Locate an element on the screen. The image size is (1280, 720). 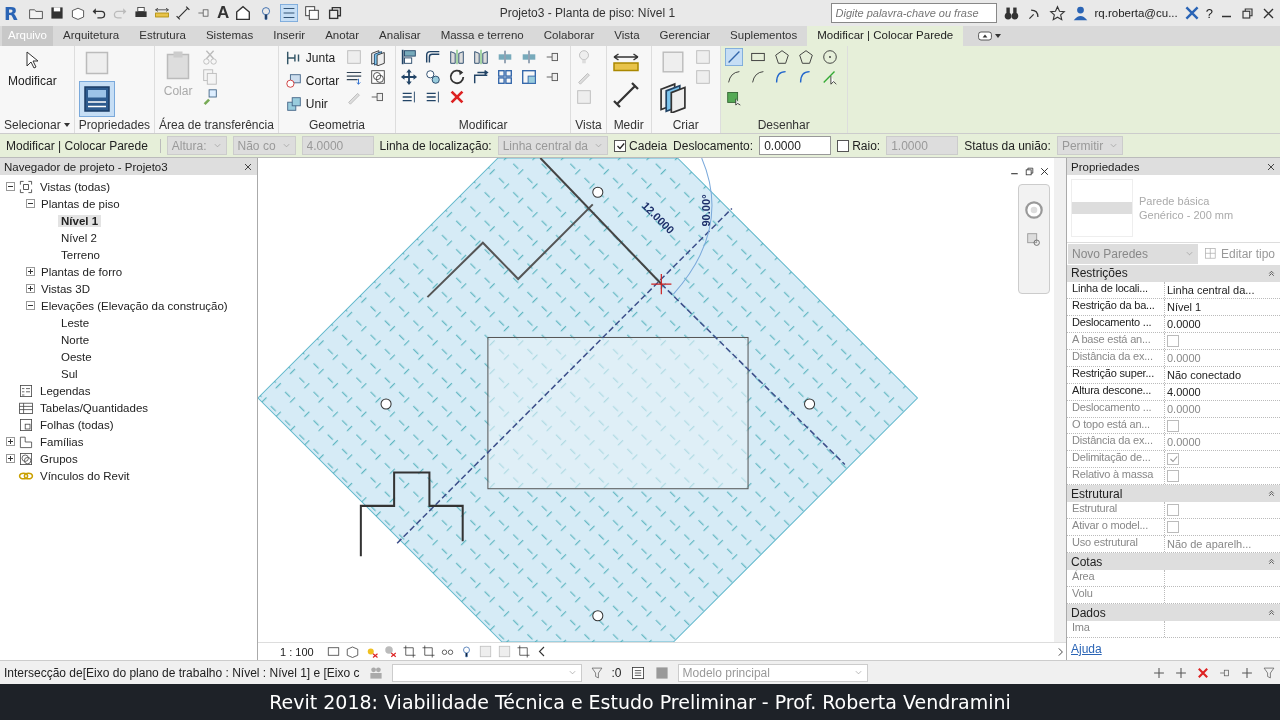
geometry-tool: Cortar is located at coordinates (312, 81).